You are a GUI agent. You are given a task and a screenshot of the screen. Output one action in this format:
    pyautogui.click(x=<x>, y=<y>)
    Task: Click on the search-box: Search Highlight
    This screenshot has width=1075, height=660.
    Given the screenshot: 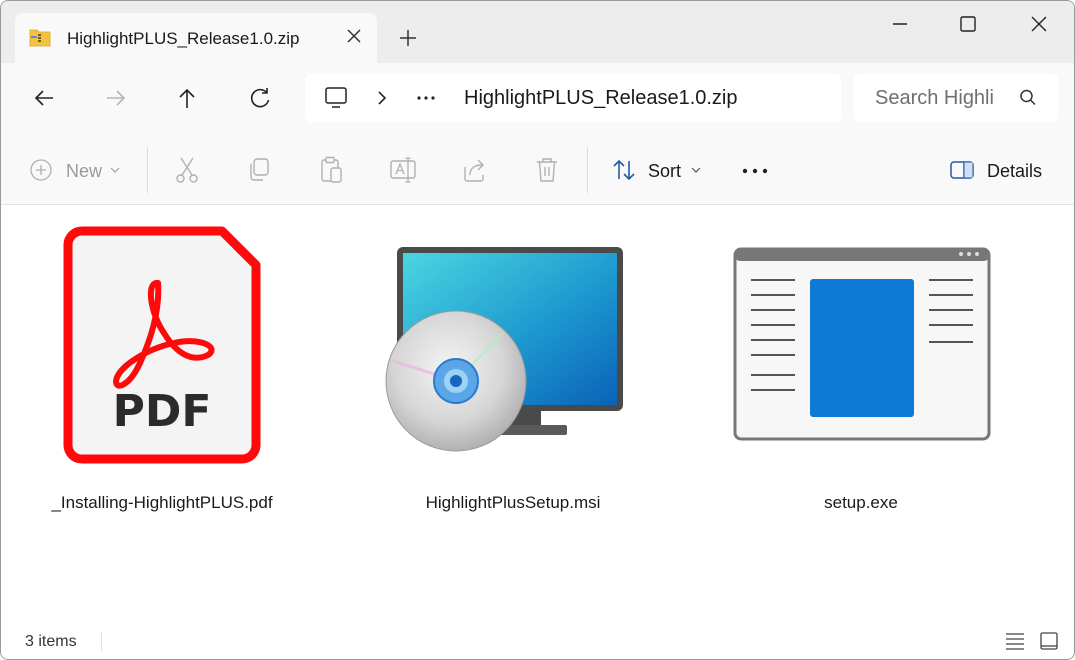 What is the action you would take?
    pyautogui.click(x=956, y=98)
    